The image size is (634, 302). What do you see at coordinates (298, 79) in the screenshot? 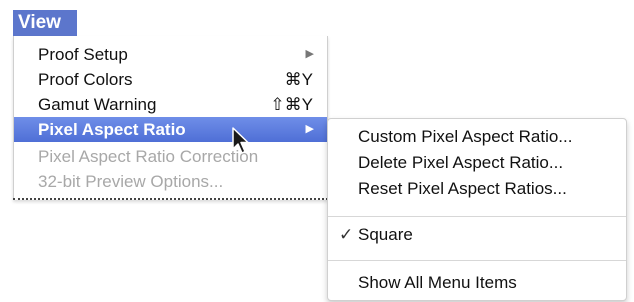
I see `menu-item-shortcut: ⌘Y` at bounding box center [298, 79].